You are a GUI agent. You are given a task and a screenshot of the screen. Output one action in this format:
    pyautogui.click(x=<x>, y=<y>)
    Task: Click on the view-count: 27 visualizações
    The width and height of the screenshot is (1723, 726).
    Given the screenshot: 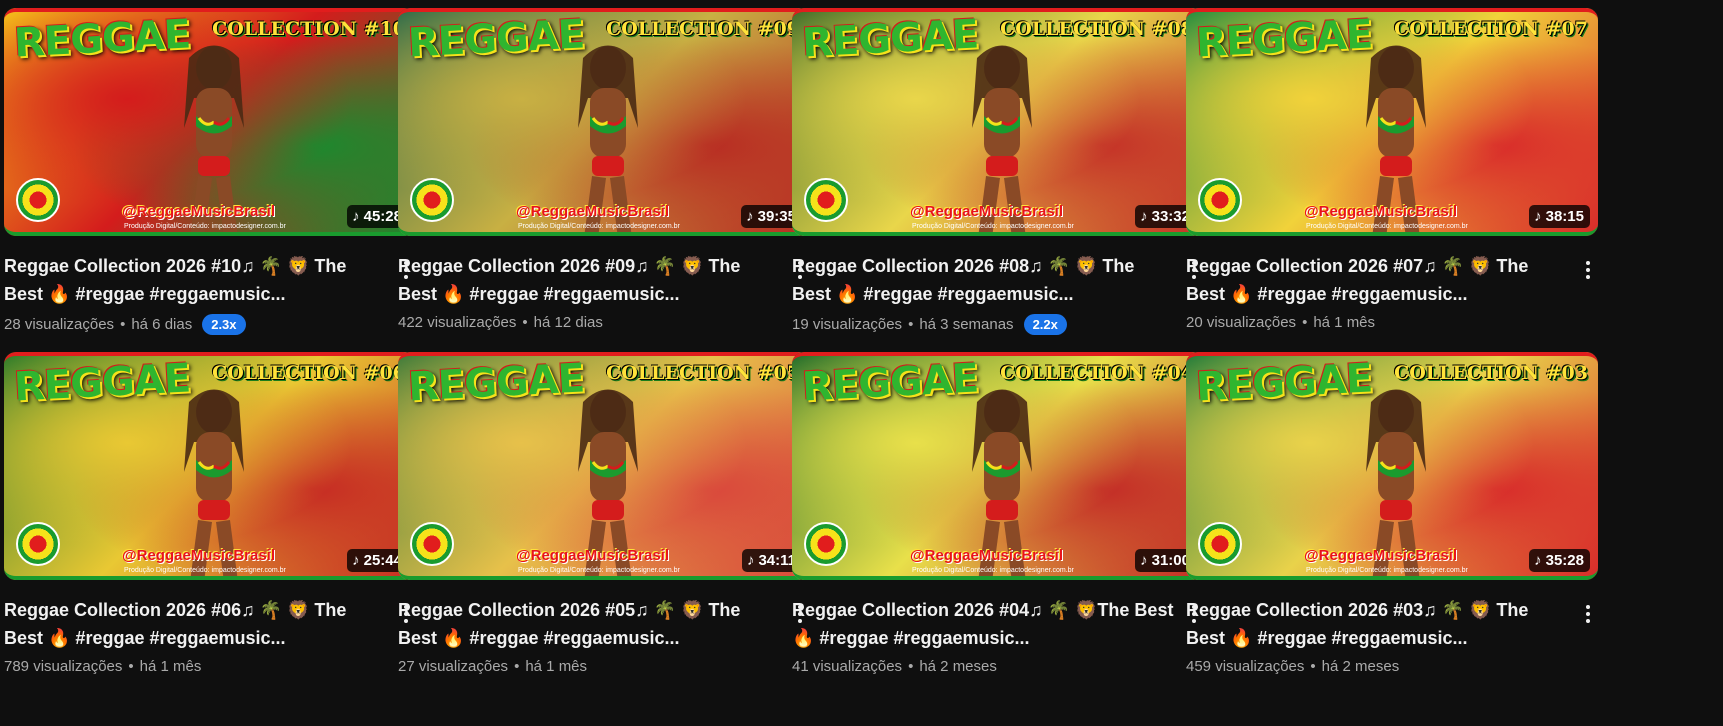 What is the action you would take?
    pyautogui.click(x=453, y=666)
    